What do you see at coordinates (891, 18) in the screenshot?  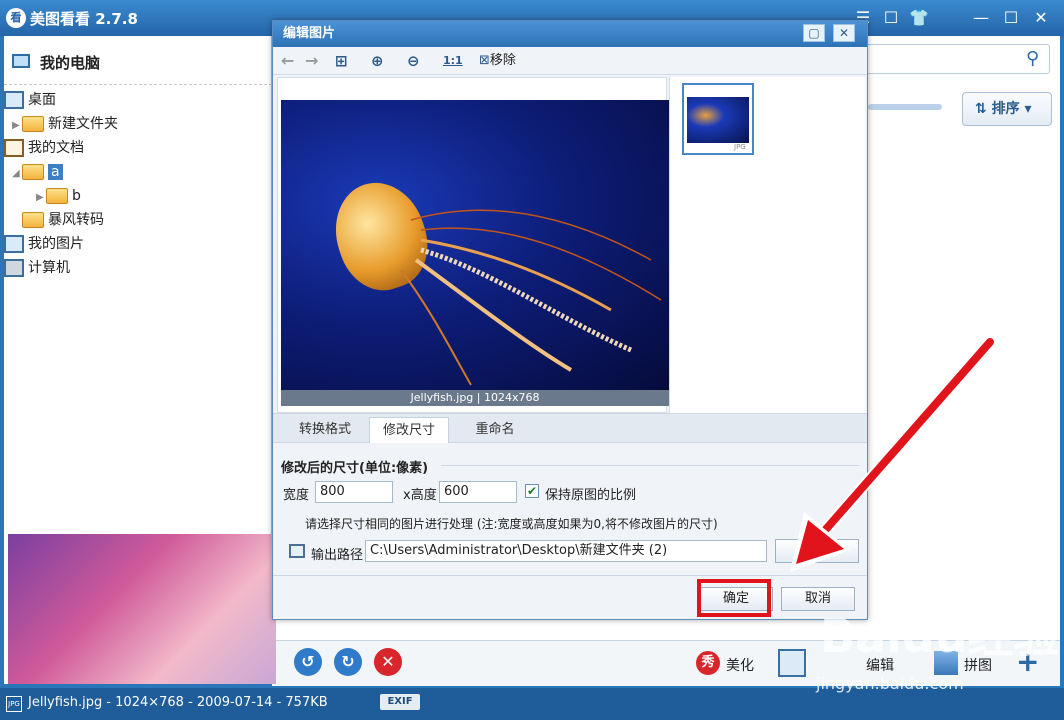 I see `minimize-to-tray-icon: ☐` at bounding box center [891, 18].